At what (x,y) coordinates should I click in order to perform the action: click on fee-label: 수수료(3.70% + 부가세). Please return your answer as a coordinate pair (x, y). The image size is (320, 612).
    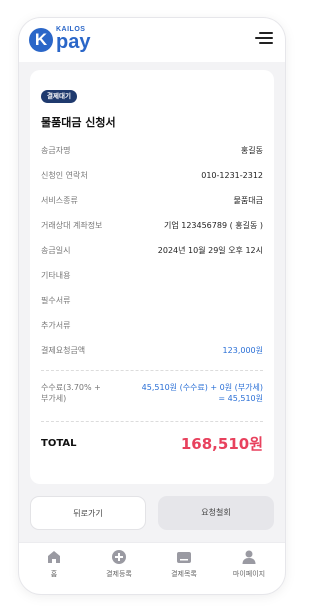
    Looking at the image, I should click on (81, 393).